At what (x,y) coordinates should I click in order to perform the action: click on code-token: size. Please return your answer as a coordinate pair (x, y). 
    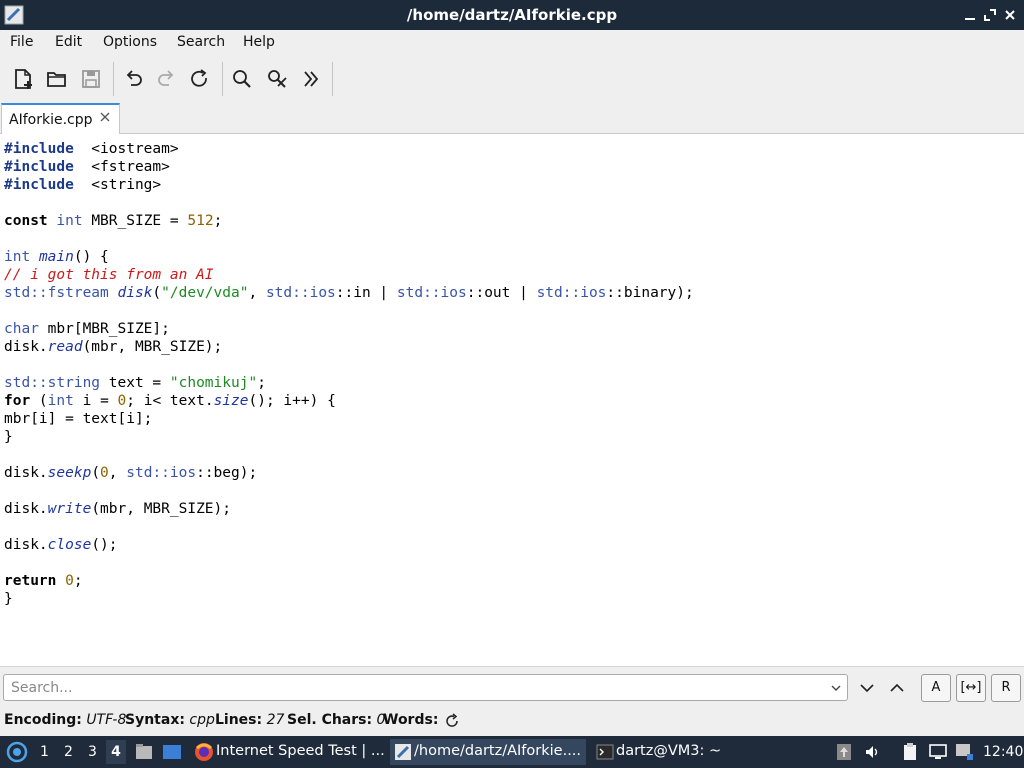
    Looking at the image, I should click on (231, 401).